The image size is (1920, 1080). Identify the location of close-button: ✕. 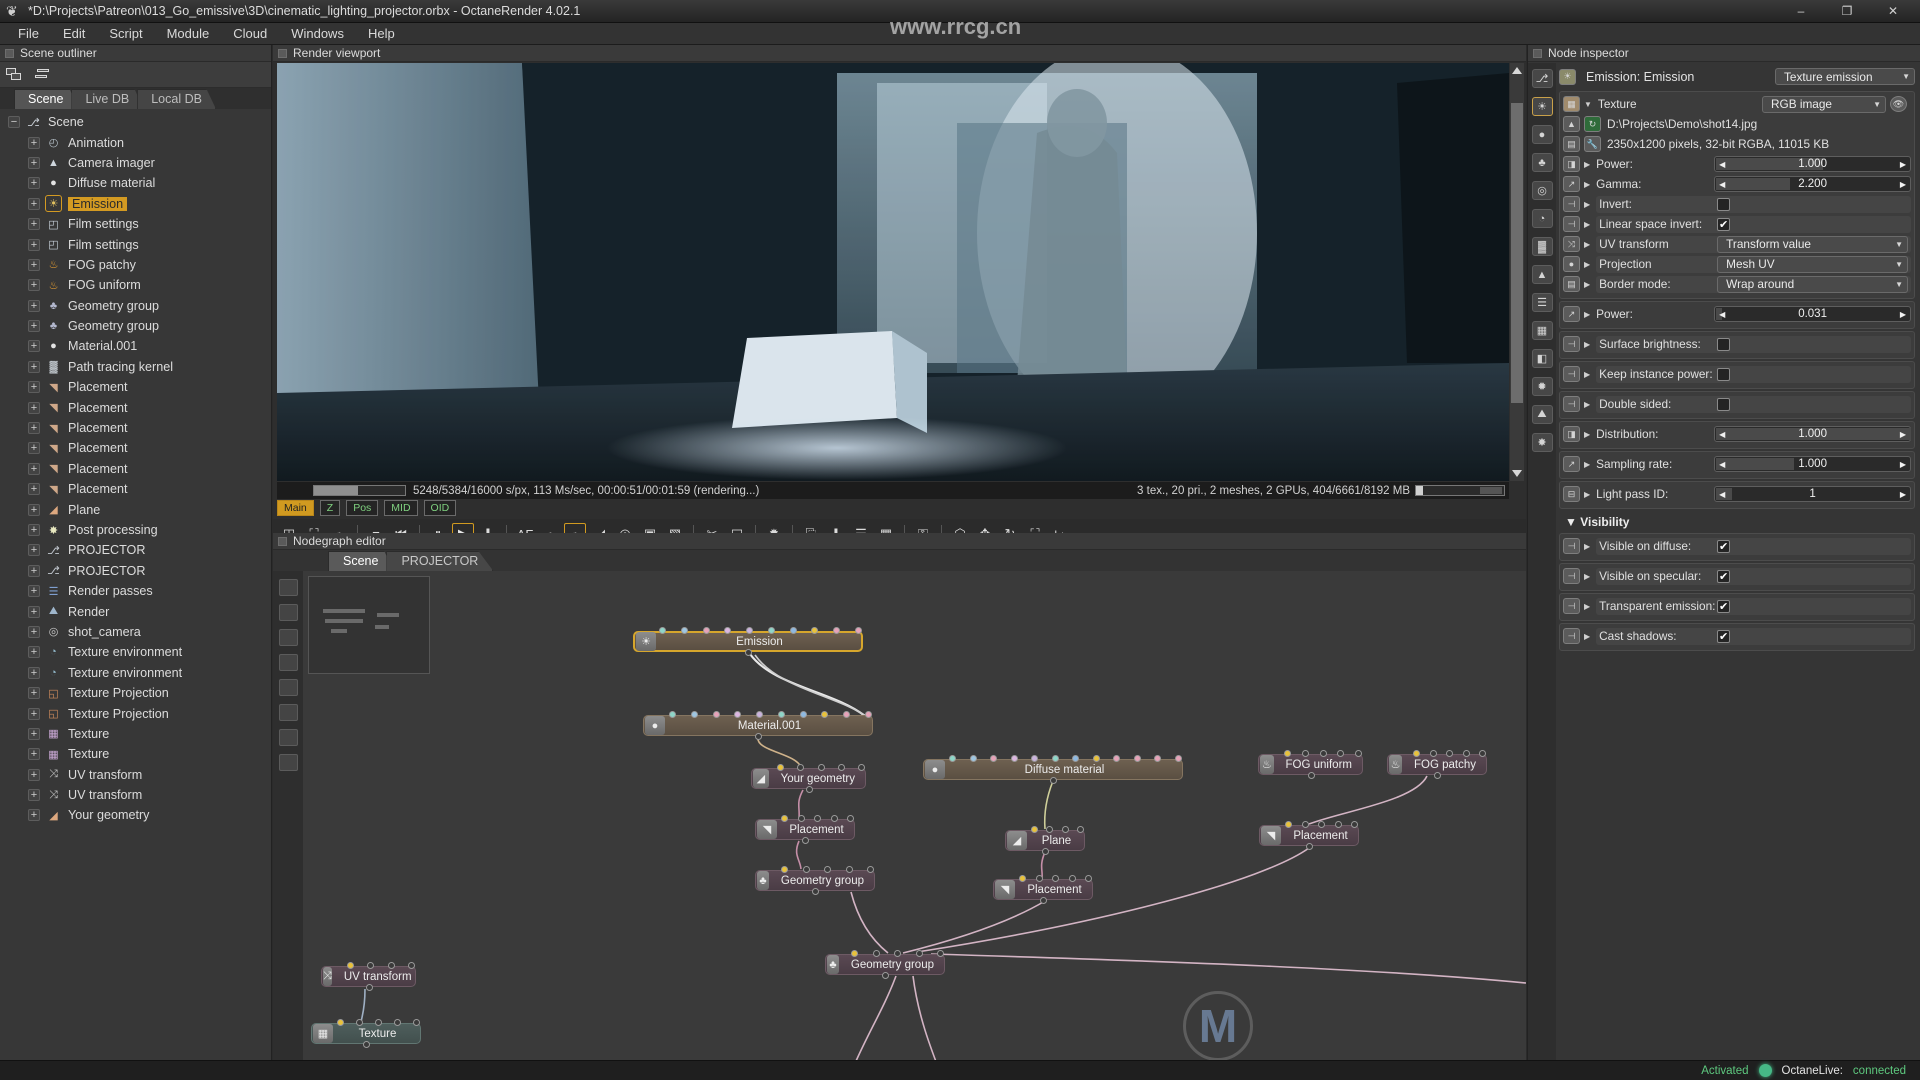
(1893, 11).